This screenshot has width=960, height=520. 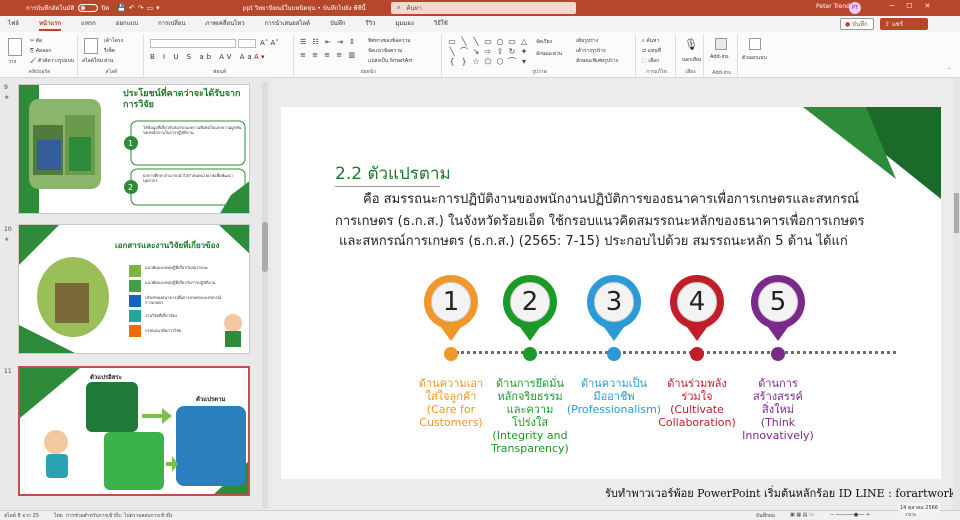 I want to click on copy-button: ⎘ คัดลอก, so click(x=40, y=51).